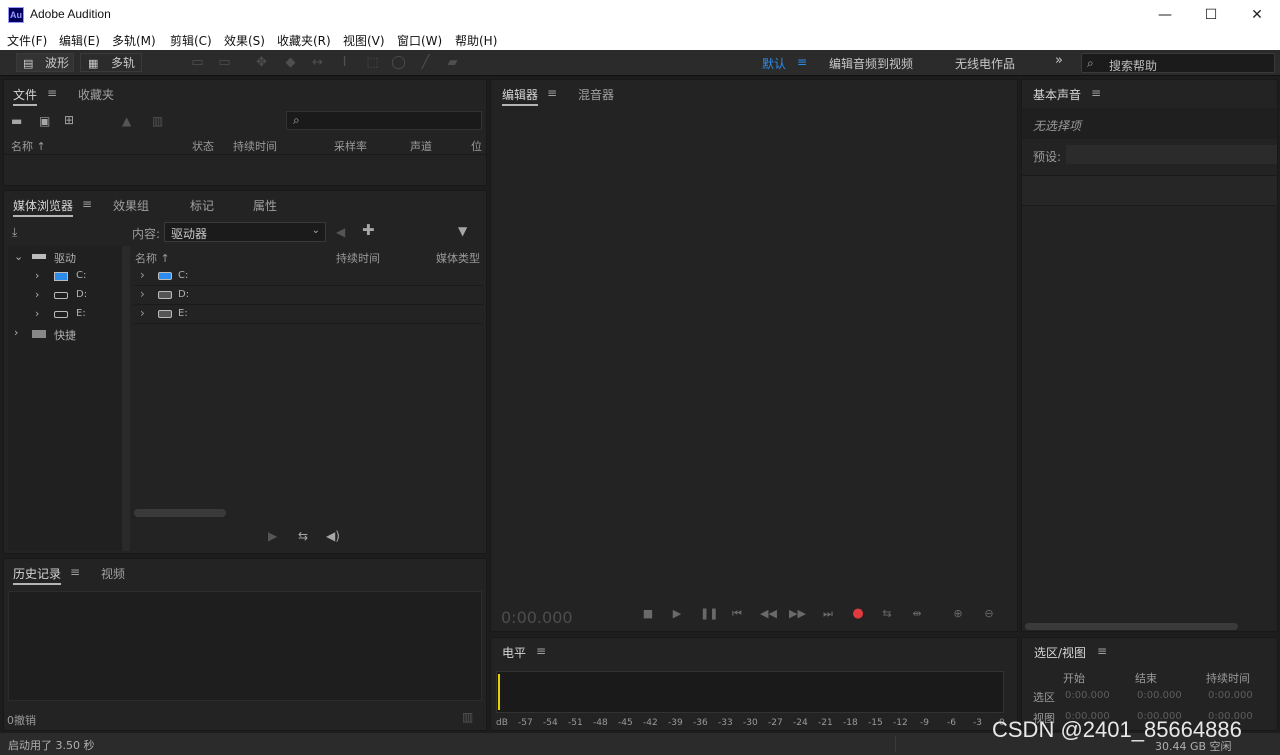  I want to click on delete-file-icon: ▥, so click(157, 121).